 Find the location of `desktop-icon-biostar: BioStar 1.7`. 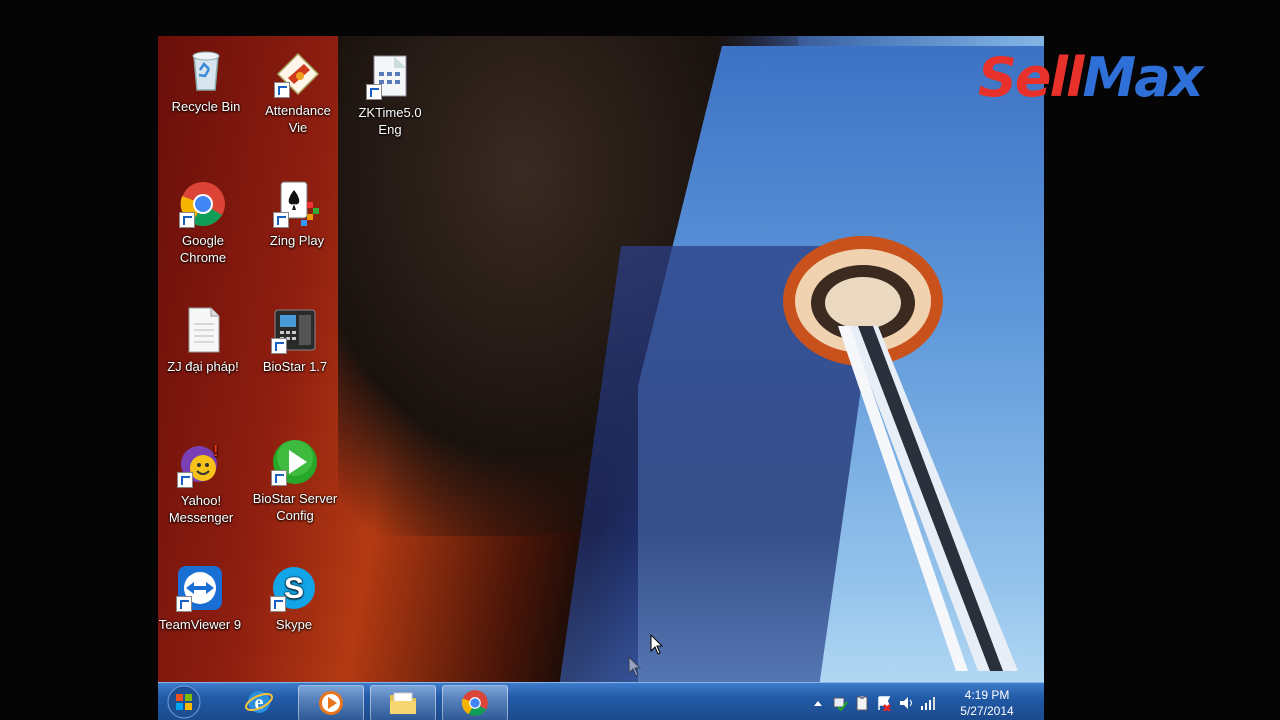

desktop-icon-biostar: BioStar 1.7 is located at coordinates (295, 340).